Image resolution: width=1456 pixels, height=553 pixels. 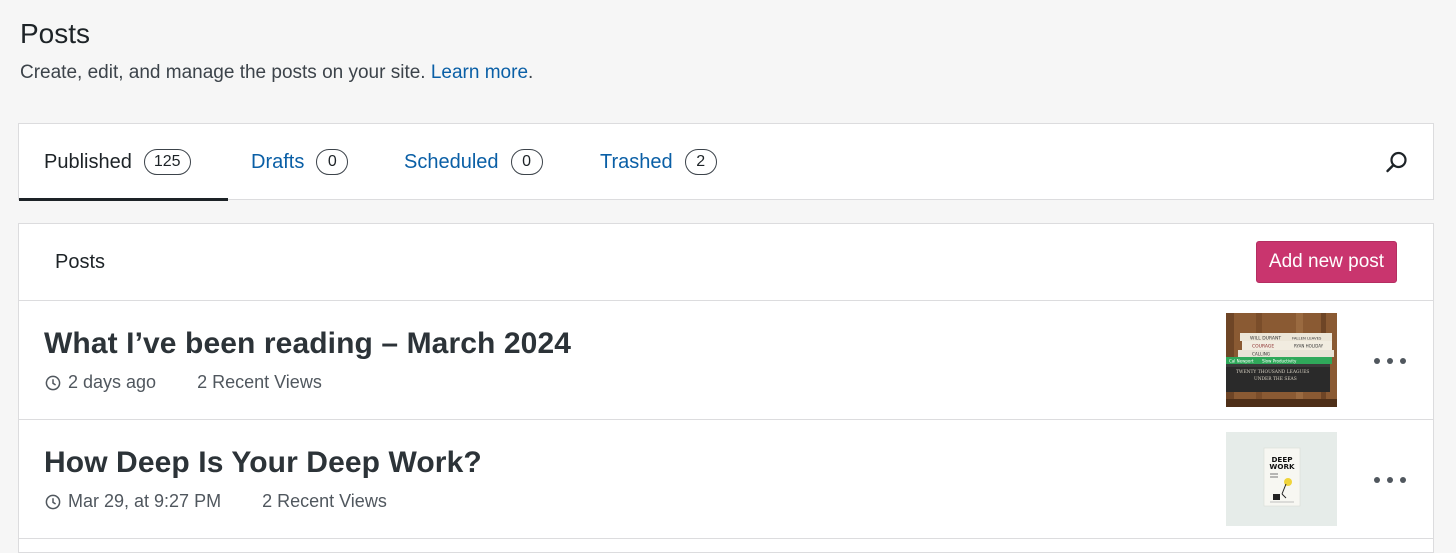 I want to click on book-spine-title: TWENTY THOUSAND LEAGUES, so click(x=1272, y=372).